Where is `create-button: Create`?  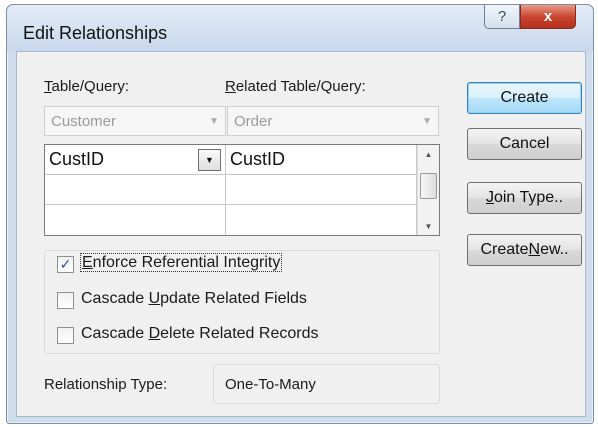 create-button: Create is located at coordinates (524, 98).